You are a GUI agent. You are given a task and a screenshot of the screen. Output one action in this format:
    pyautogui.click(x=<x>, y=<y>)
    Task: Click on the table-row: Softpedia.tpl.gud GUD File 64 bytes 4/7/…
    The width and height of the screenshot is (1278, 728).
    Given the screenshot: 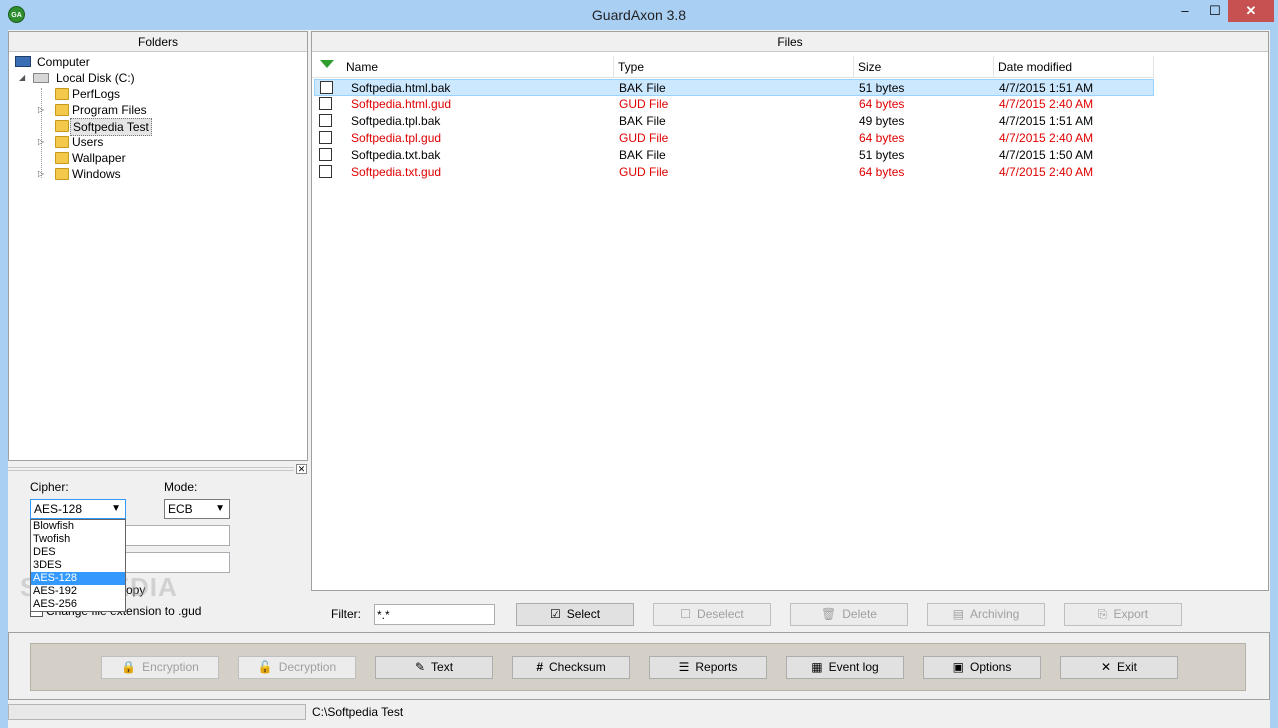 What is the action you would take?
    pyautogui.click(x=734, y=138)
    